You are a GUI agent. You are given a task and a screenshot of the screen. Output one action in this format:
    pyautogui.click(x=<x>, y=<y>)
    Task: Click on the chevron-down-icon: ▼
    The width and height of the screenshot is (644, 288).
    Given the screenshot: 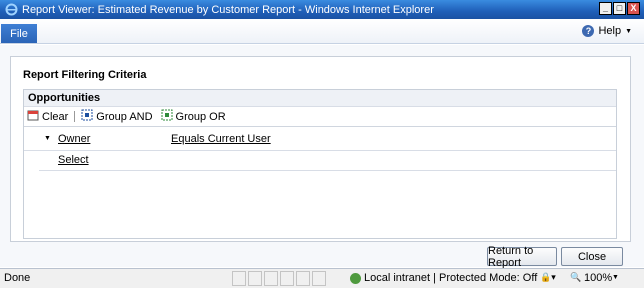 What is the action you would take?
    pyautogui.click(x=628, y=31)
    